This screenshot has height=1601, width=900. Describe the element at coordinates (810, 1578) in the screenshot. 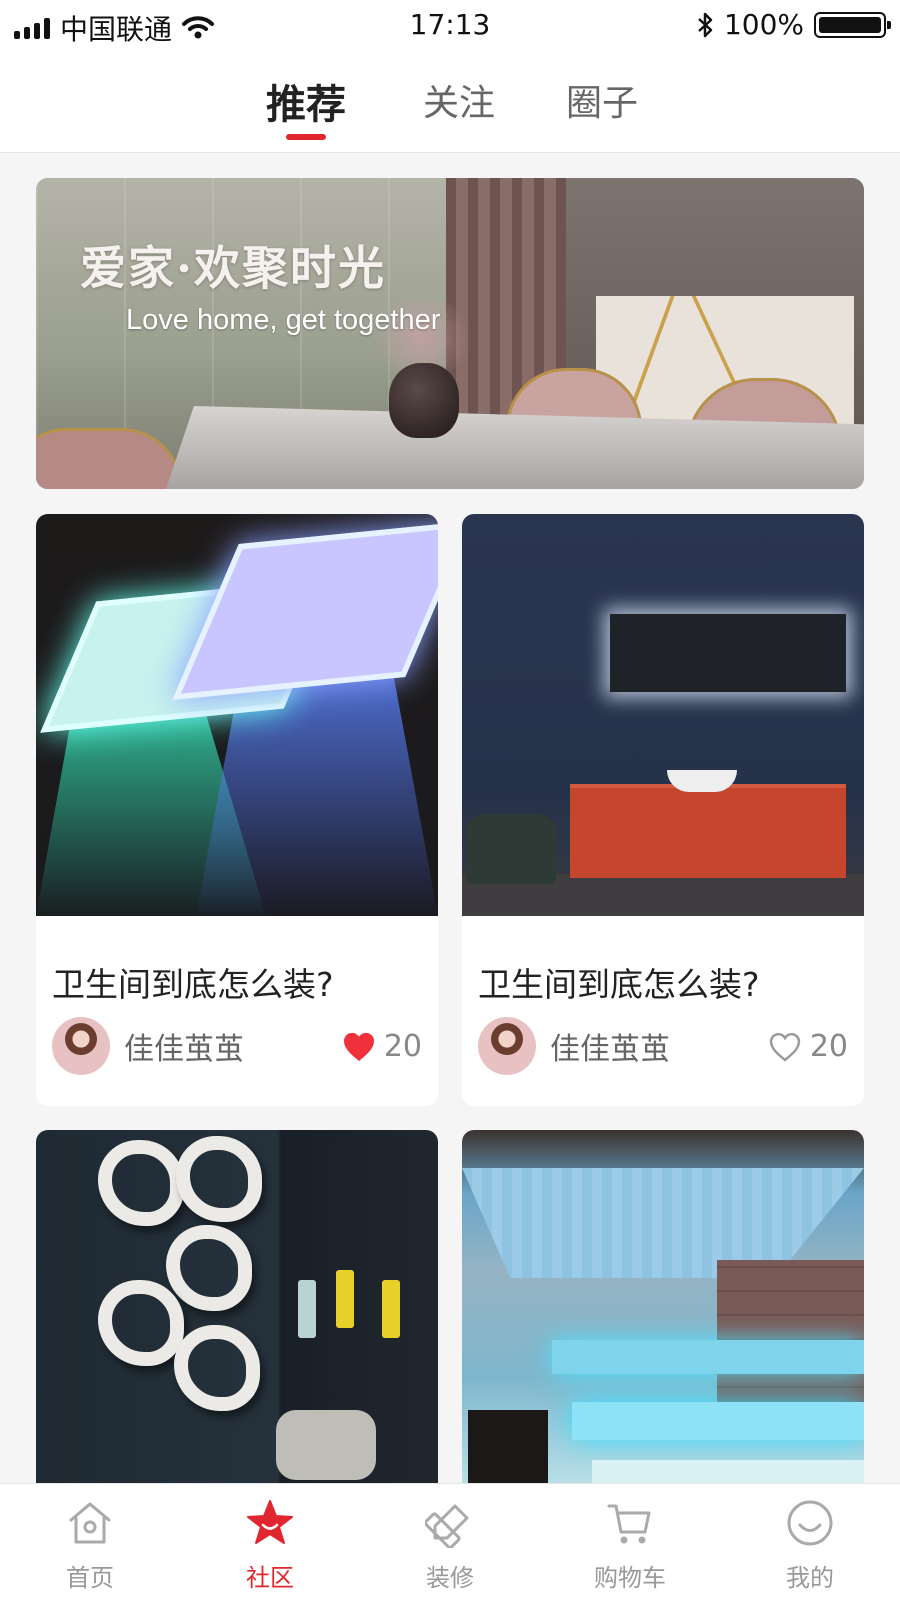

I see `nav-label-profile: 我的` at that location.